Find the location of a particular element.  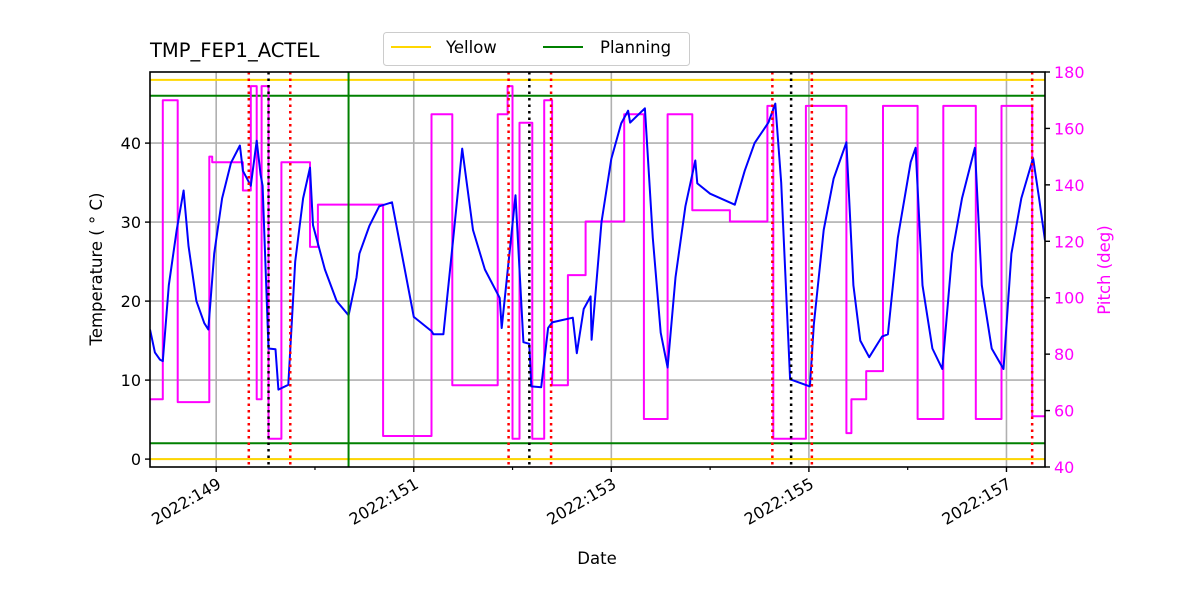

y2-tick-label: 120 is located at coordinates (1069, 241).